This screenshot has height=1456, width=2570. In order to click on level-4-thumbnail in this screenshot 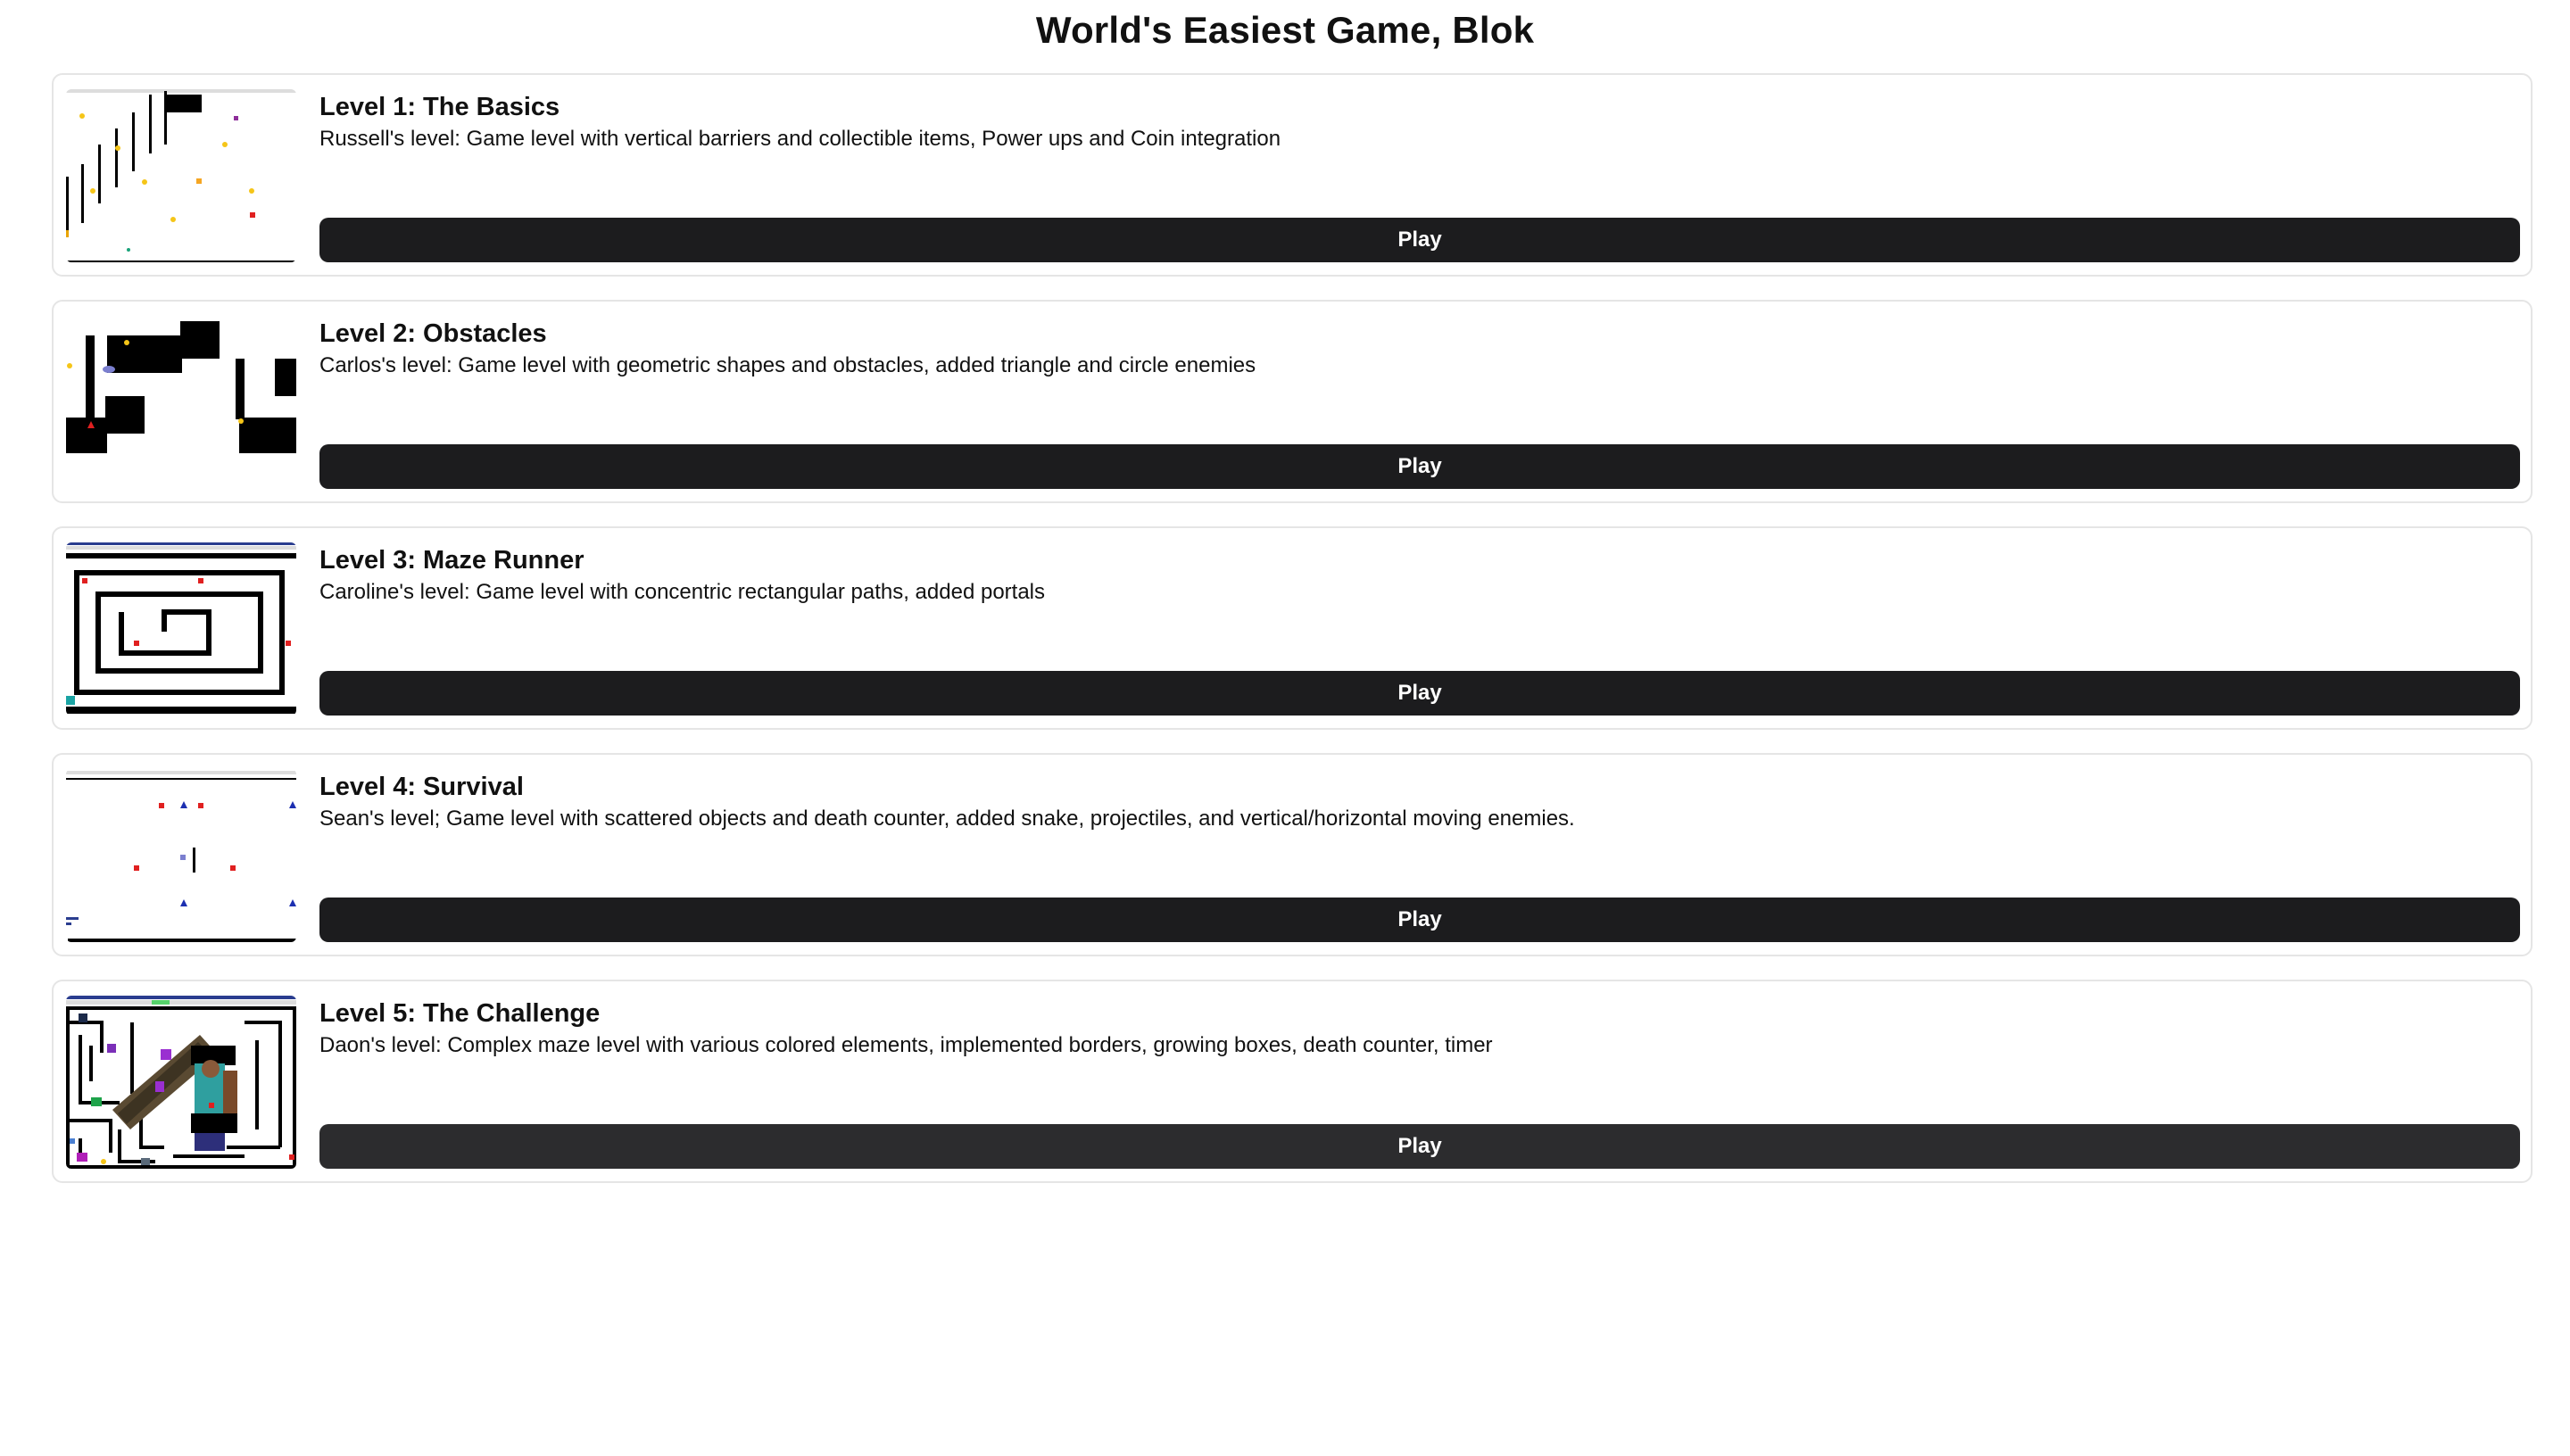, I will do `click(181, 856)`.